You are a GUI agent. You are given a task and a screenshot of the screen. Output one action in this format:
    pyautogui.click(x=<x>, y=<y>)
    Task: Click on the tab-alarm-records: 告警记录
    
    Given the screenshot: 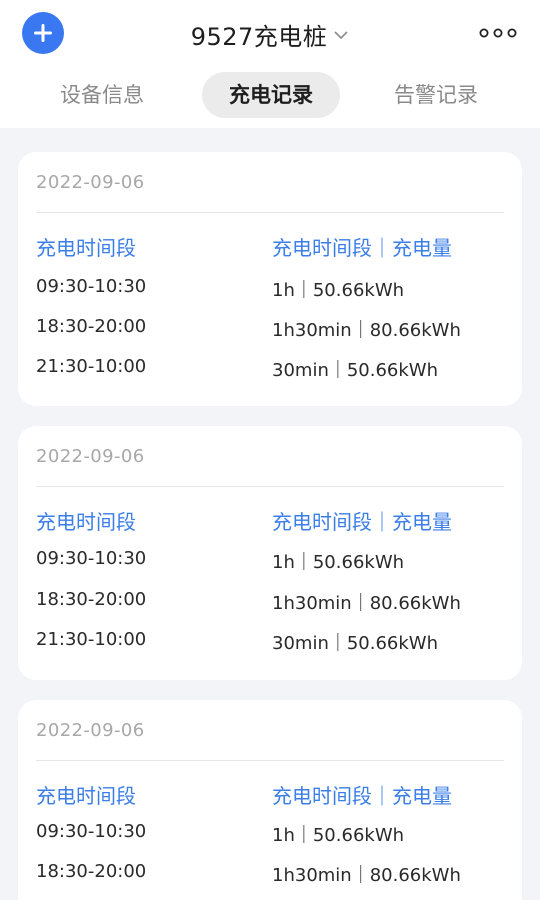 What is the action you would take?
    pyautogui.click(x=436, y=95)
    